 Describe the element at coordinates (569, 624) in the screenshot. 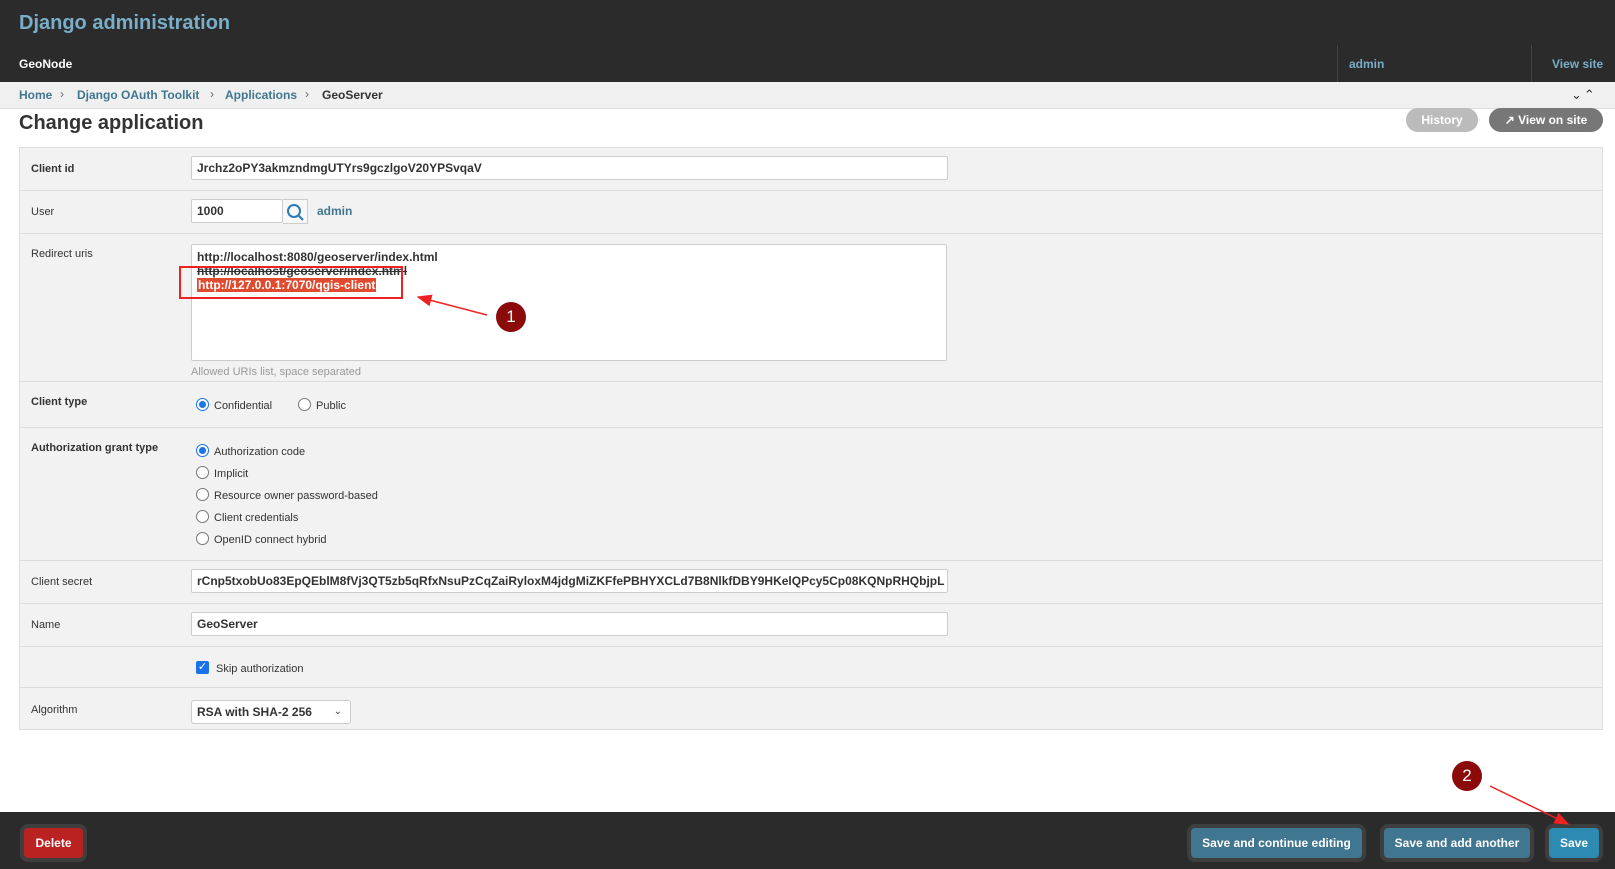

I see `name-input: GeoServer` at that location.